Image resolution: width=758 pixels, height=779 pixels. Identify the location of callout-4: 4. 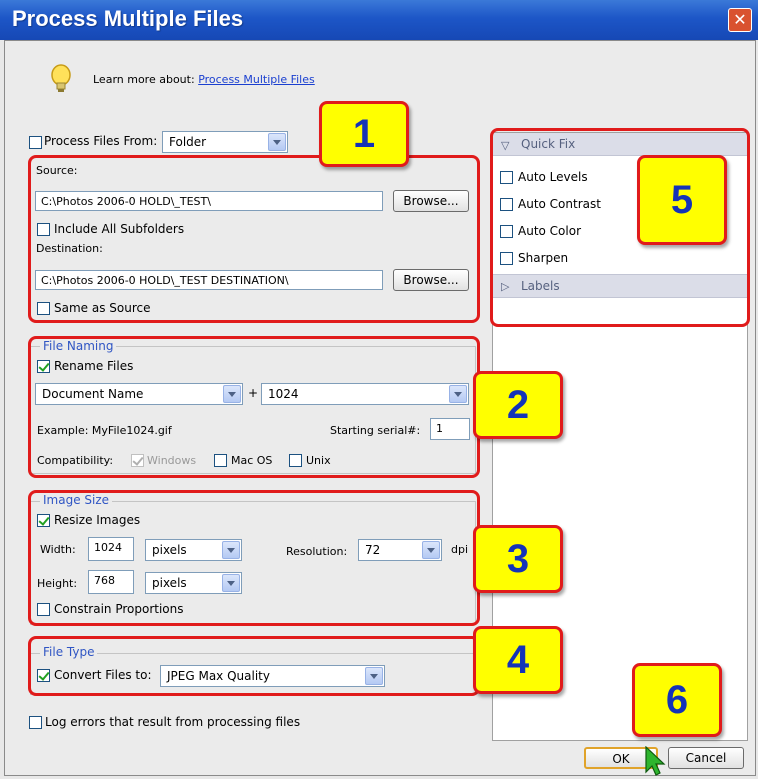
(518, 660).